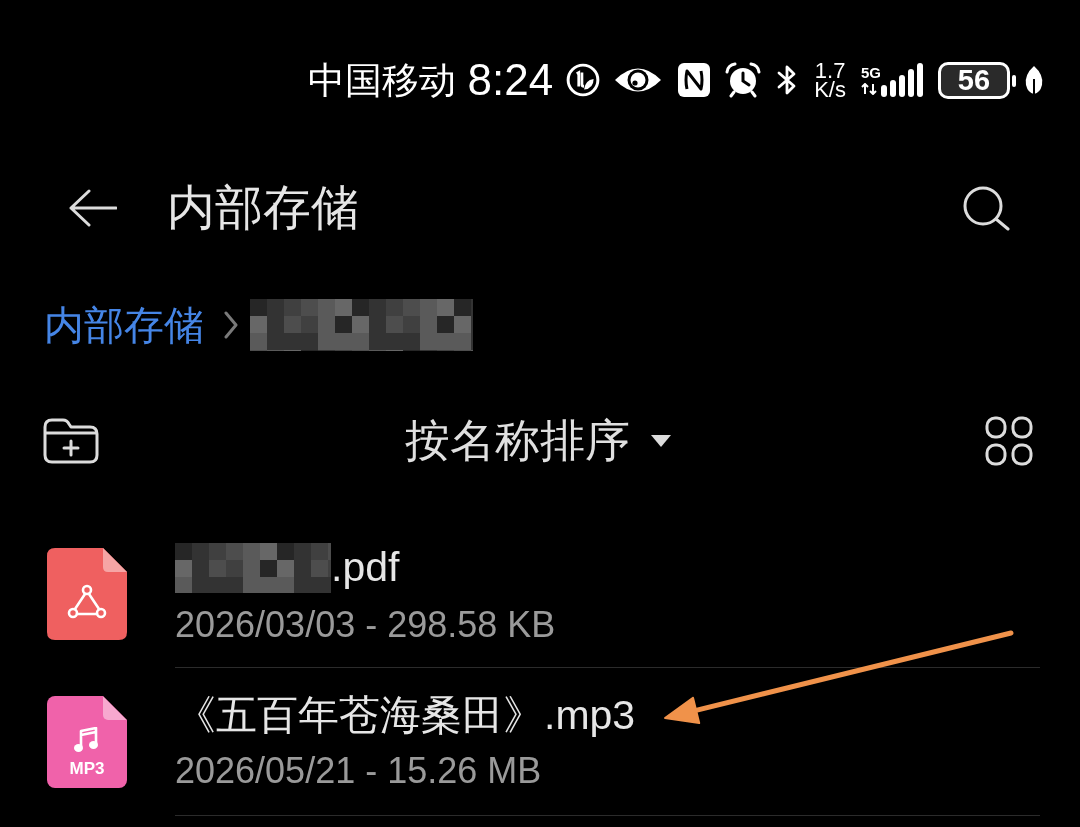 The width and height of the screenshot is (1080, 827). I want to click on signal-bars-icon, so click(903, 80).